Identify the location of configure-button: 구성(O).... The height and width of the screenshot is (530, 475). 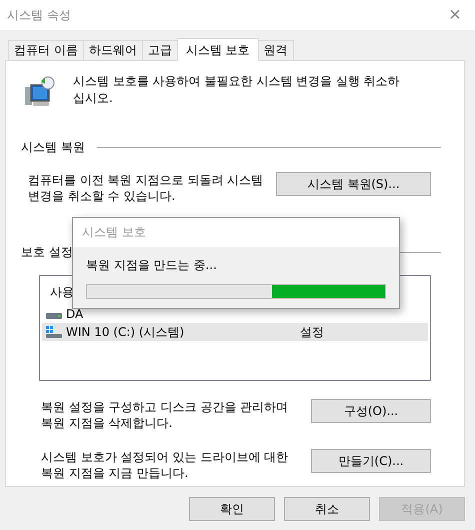
(371, 411).